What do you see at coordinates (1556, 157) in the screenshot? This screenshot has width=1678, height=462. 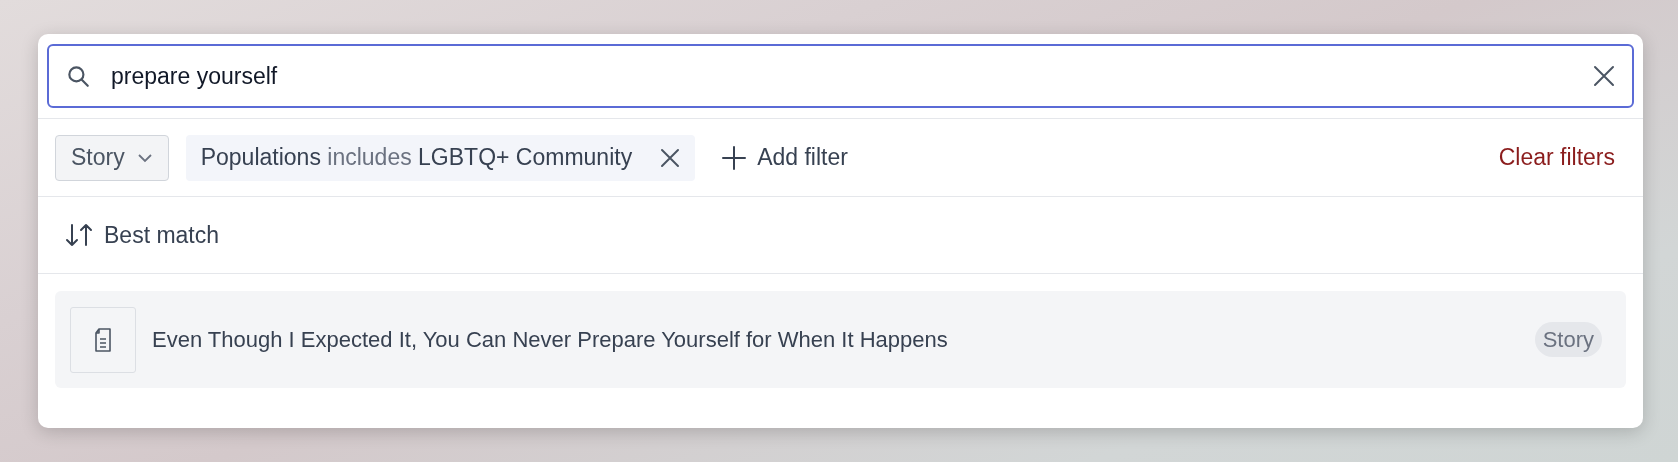 I see `clear-filters-link: Clear filters` at bounding box center [1556, 157].